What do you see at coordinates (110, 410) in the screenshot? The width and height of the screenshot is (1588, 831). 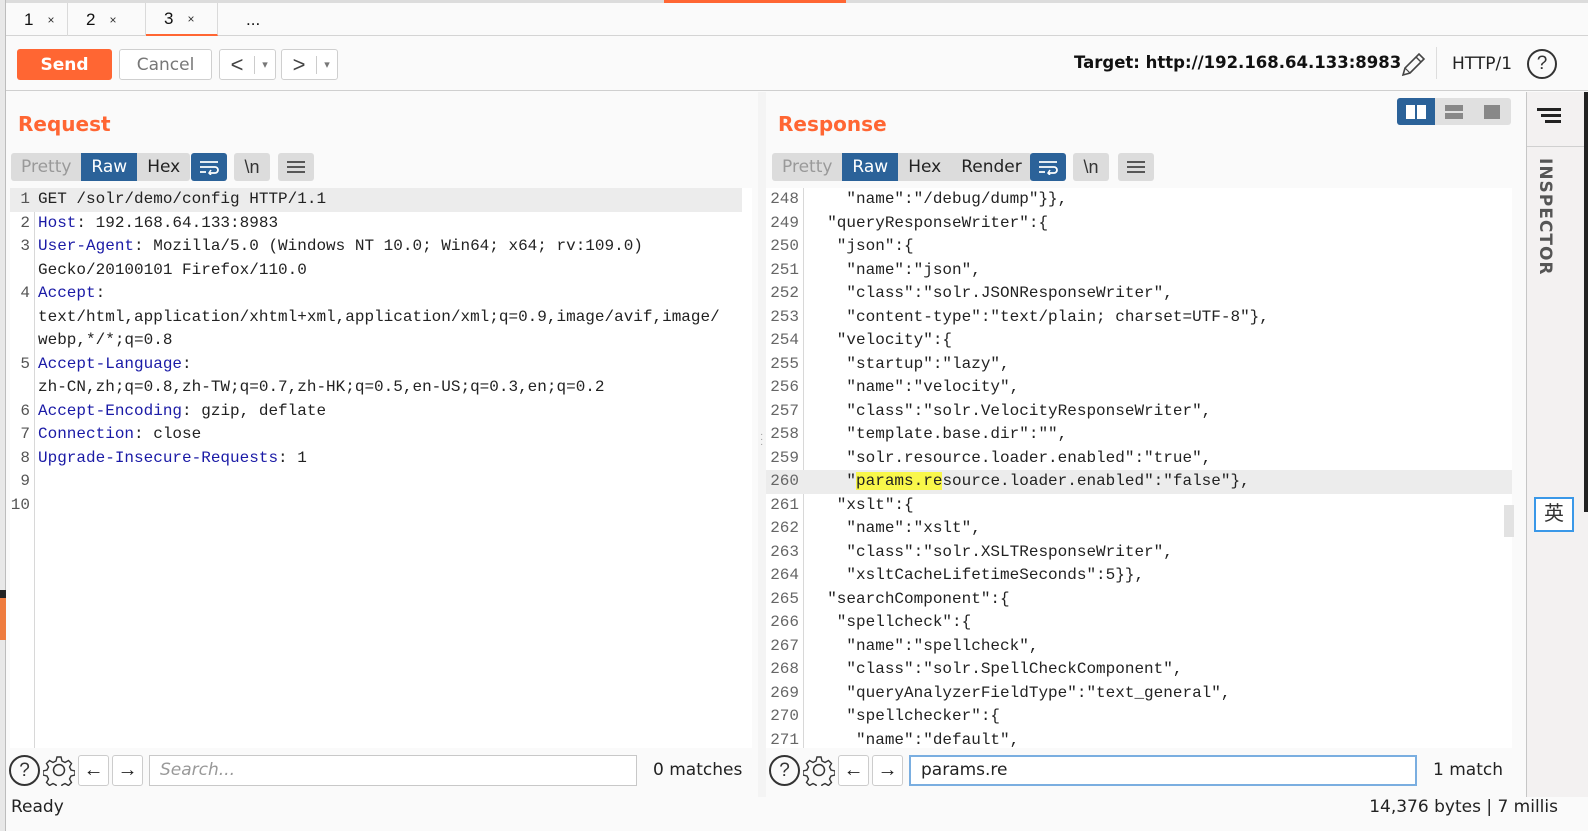 I see `header-name: Accept-Encoding` at bounding box center [110, 410].